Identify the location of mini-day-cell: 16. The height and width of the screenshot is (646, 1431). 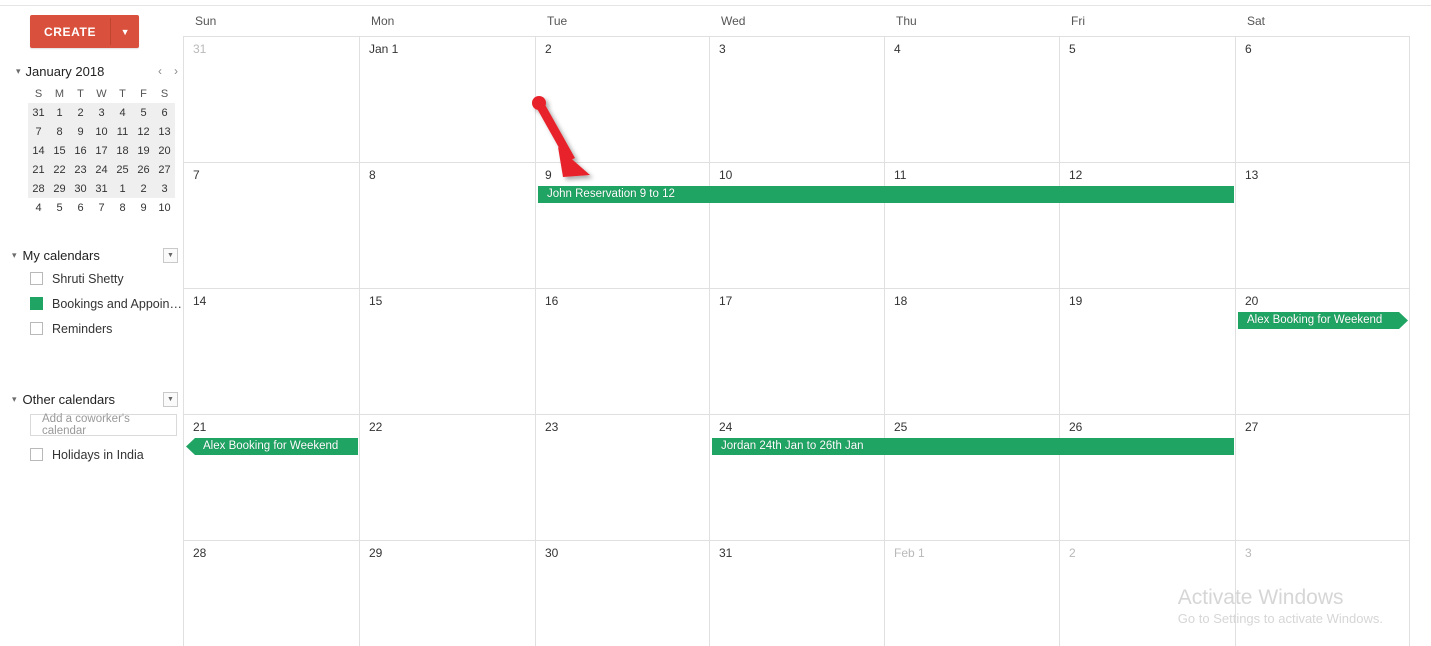
(80, 150).